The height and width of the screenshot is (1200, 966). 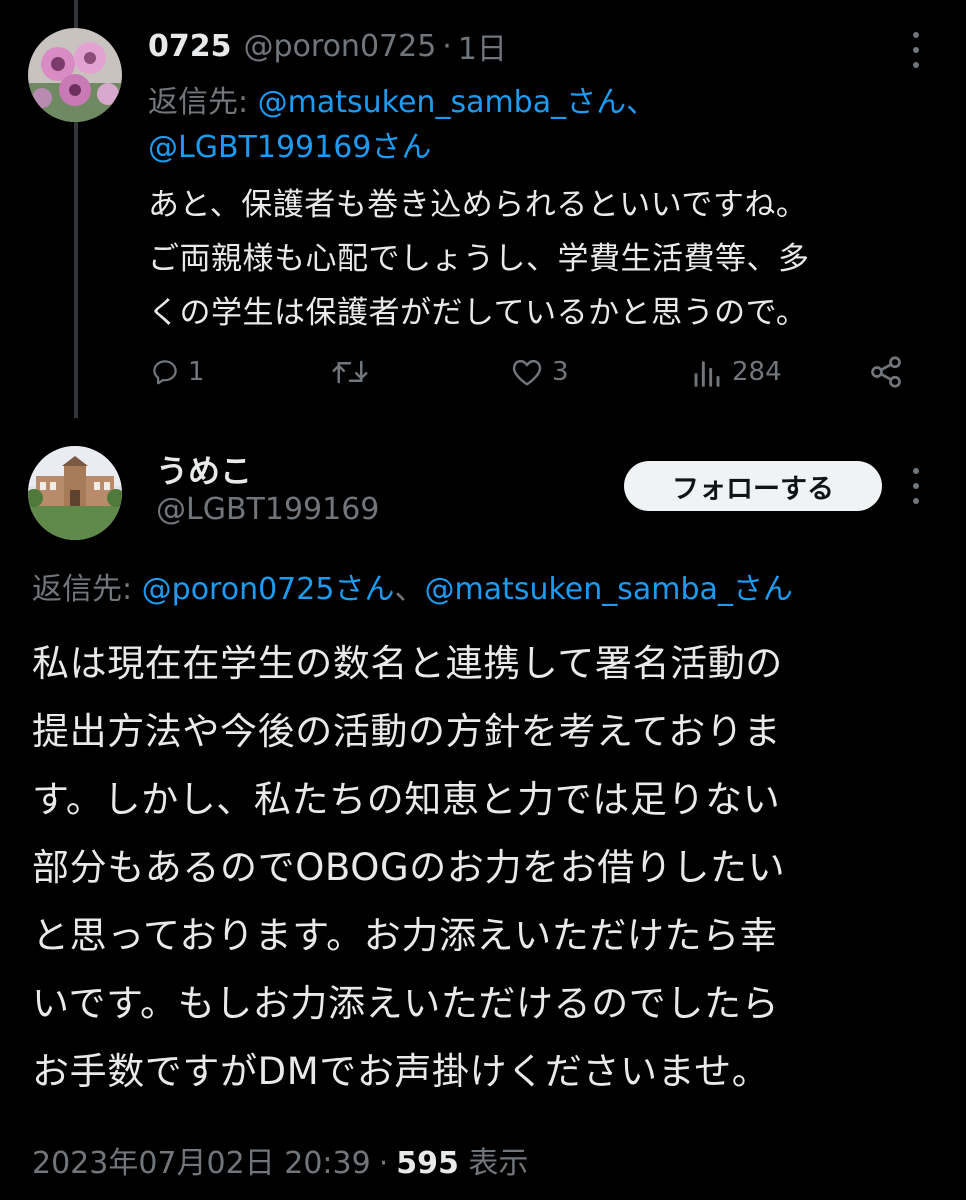 I want to click on flower-avatar-image, so click(x=75, y=75).